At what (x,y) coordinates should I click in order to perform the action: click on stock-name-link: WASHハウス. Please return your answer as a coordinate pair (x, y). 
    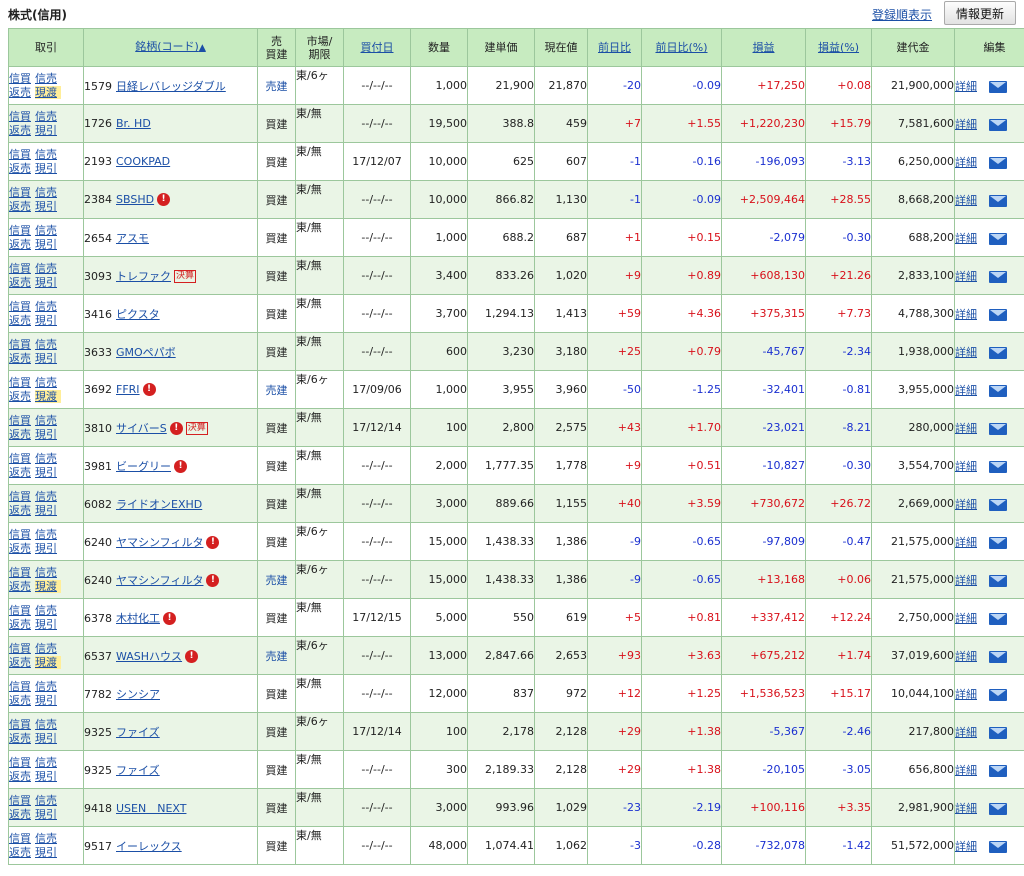
    Looking at the image, I should click on (149, 656).